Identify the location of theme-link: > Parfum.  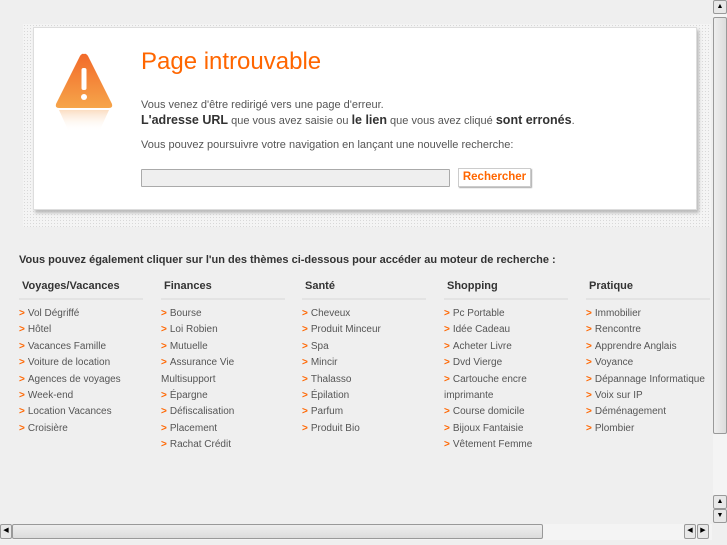
(364, 412).